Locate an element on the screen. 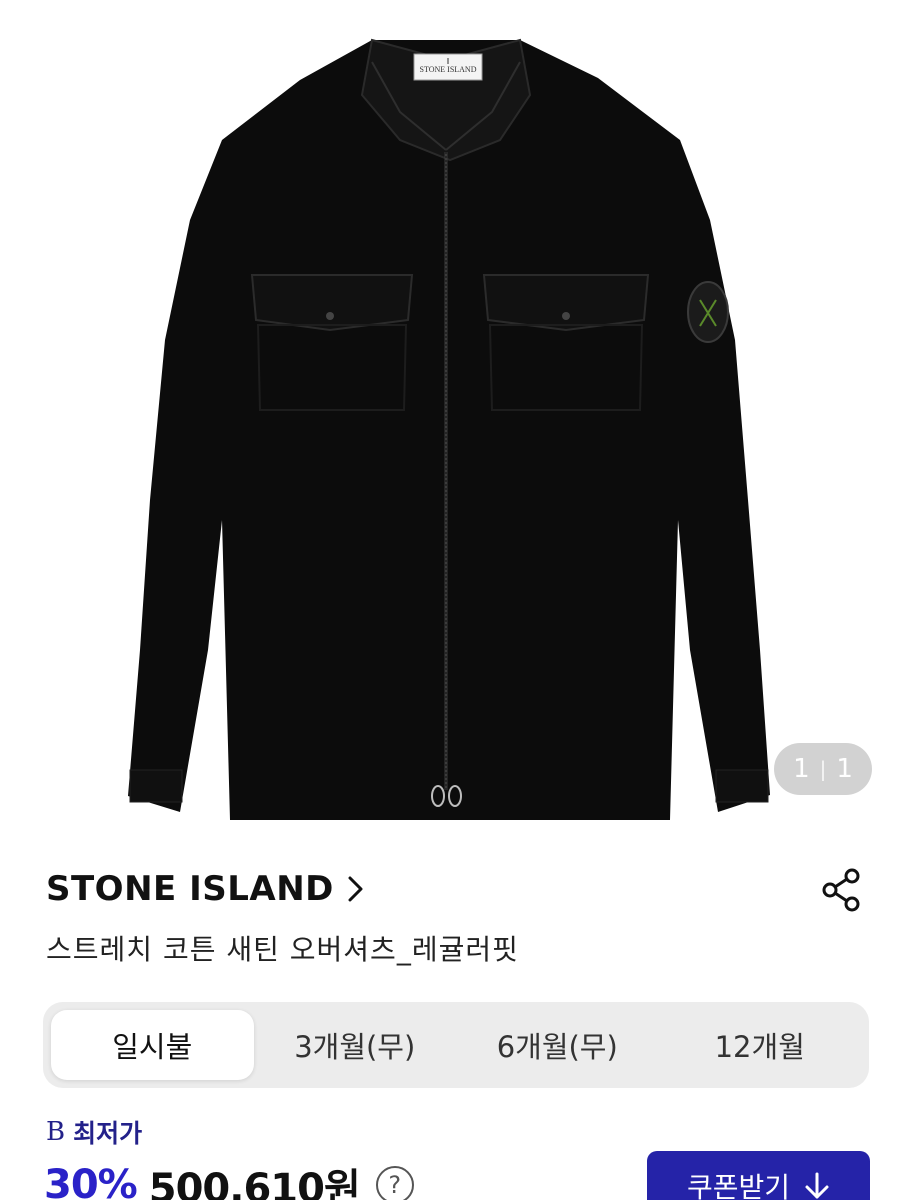  tab-6-months: 6개월(무) is located at coordinates (557, 1045).